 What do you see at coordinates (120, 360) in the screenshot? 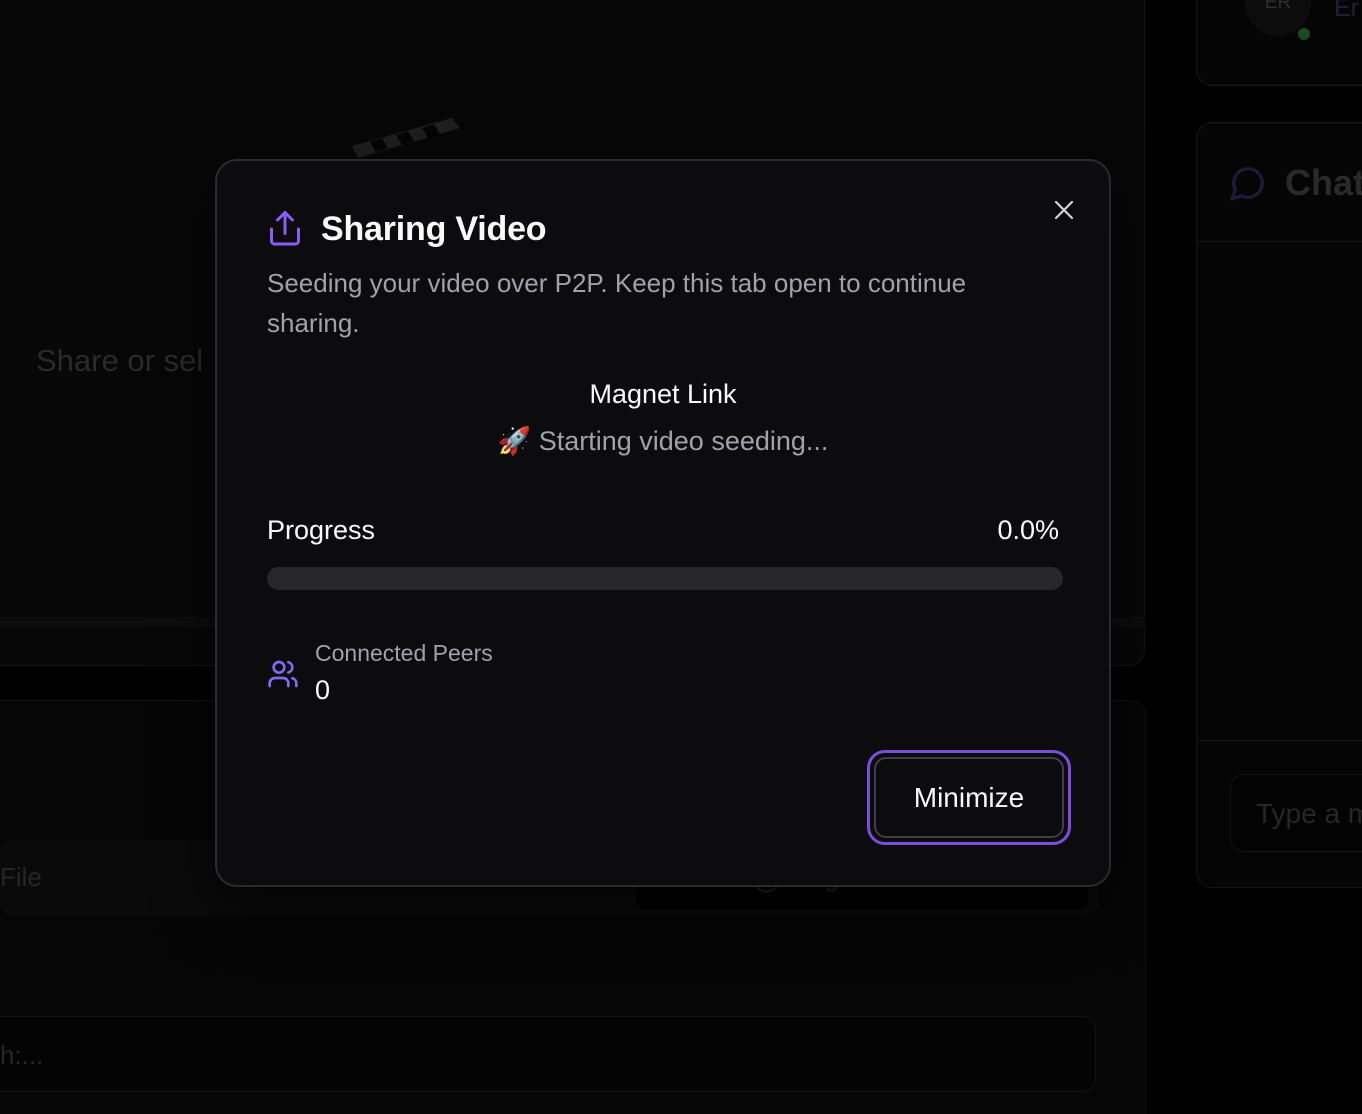
I see `player-prompt-text: Share or sel` at bounding box center [120, 360].